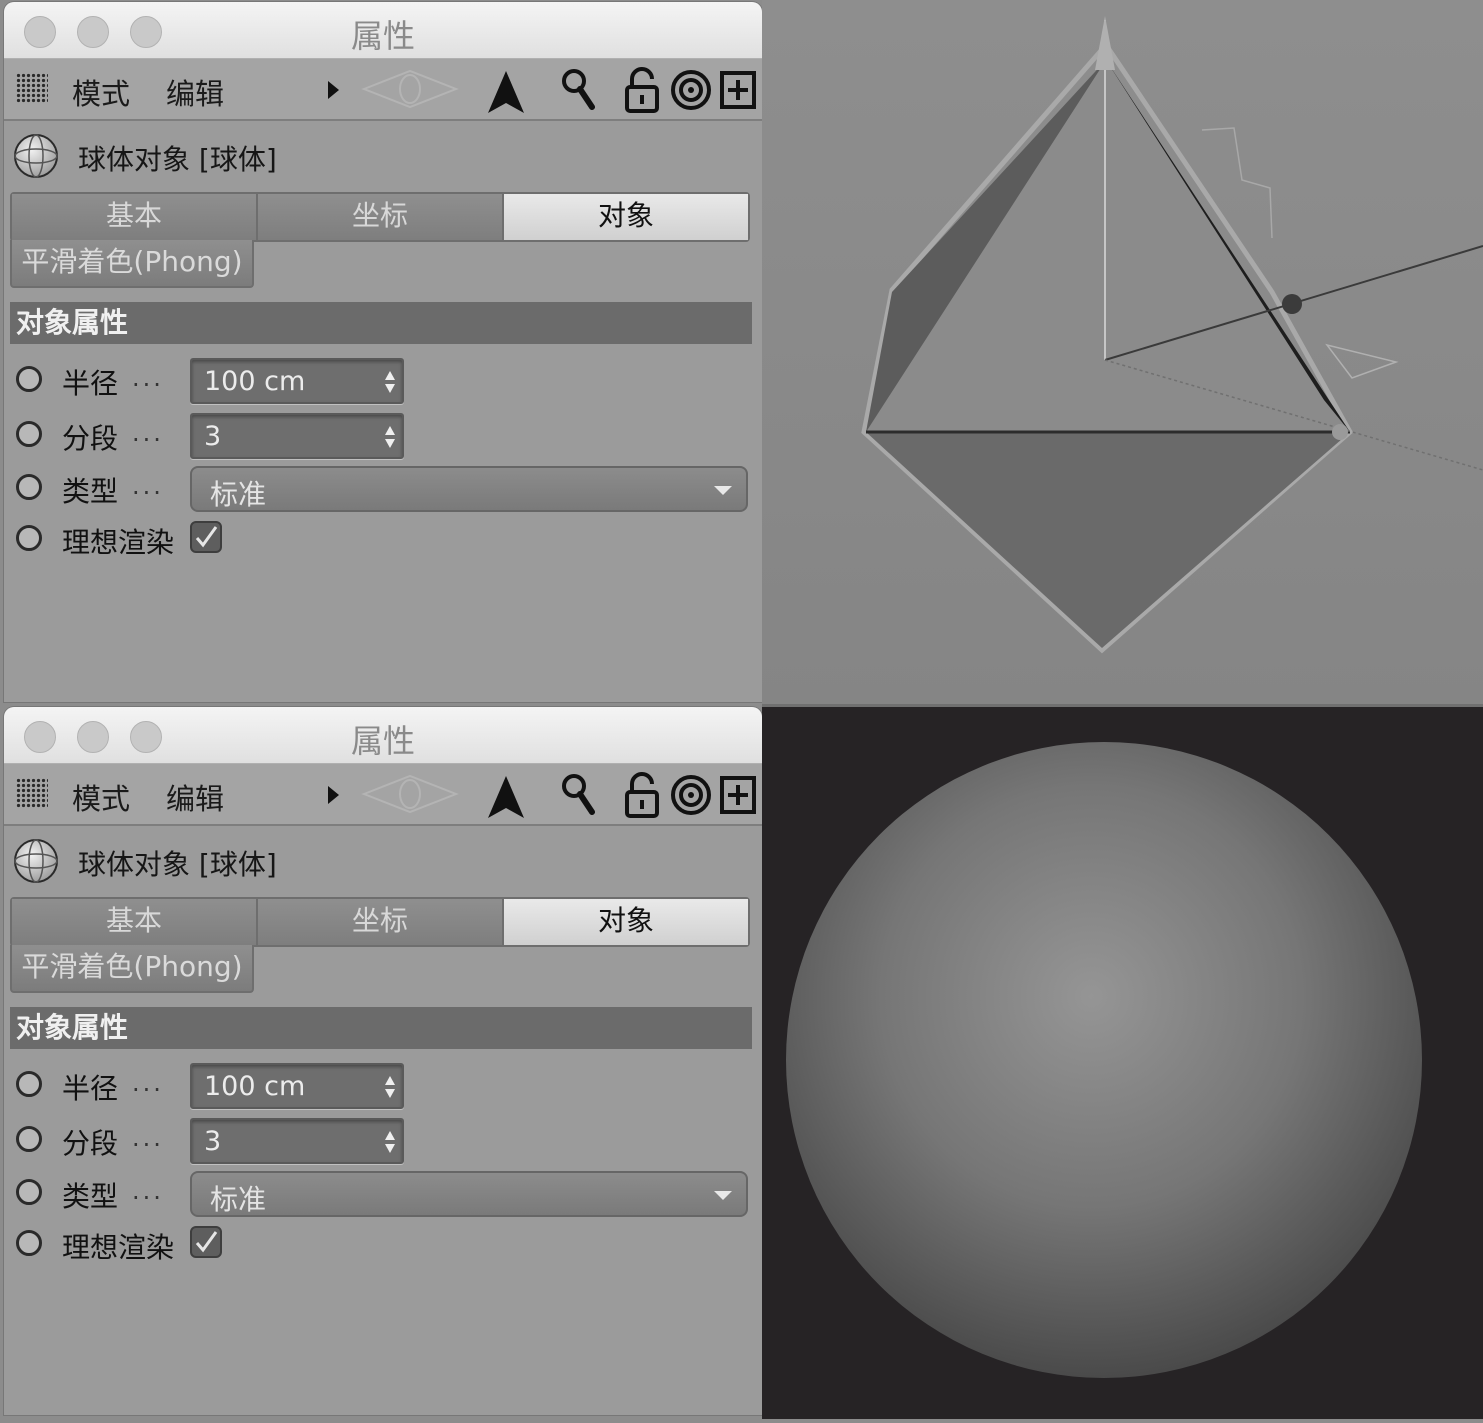  I want to click on param-row-radius: 半径 ... 100 cm, so click(383, 1088).